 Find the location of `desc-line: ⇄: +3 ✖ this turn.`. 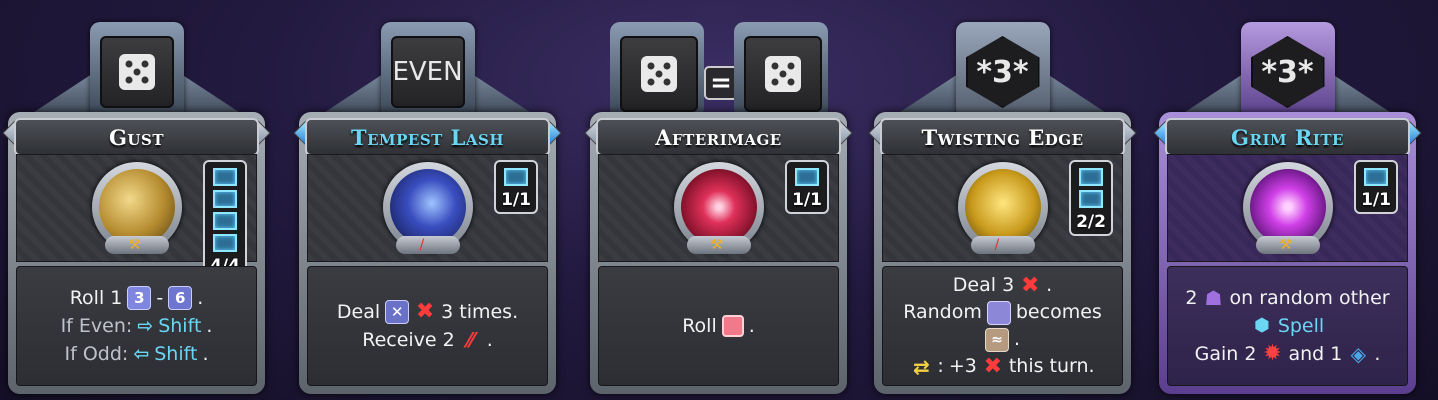

desc-line: ⇄: +3 ✖ this turn. is located at coordinates (1002, 366).